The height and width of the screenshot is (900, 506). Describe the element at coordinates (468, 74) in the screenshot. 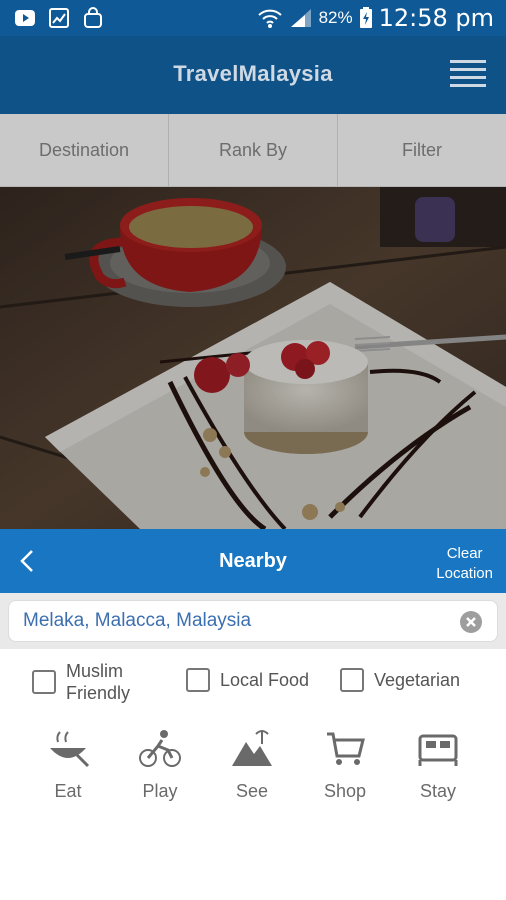

I see `hamburger-menu-icon` at that location.